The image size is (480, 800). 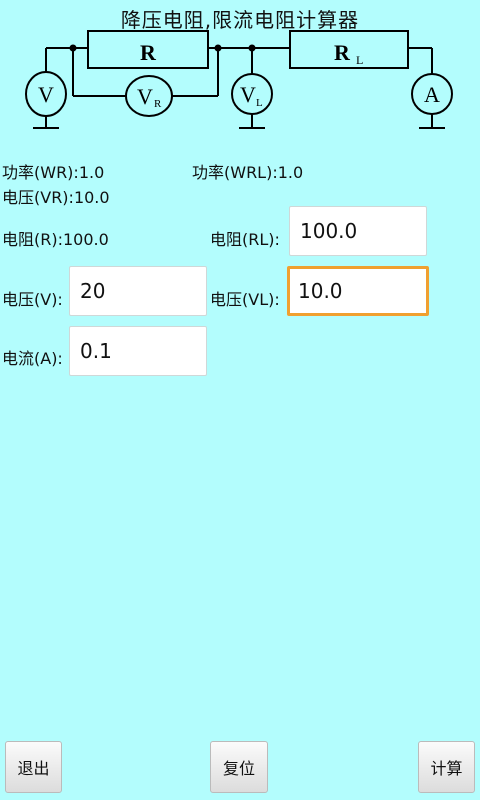 What do you see at coordinates (358, 291) in the screenshot?
I see `vl-input: 10.0` at bounding box center [358, 291].